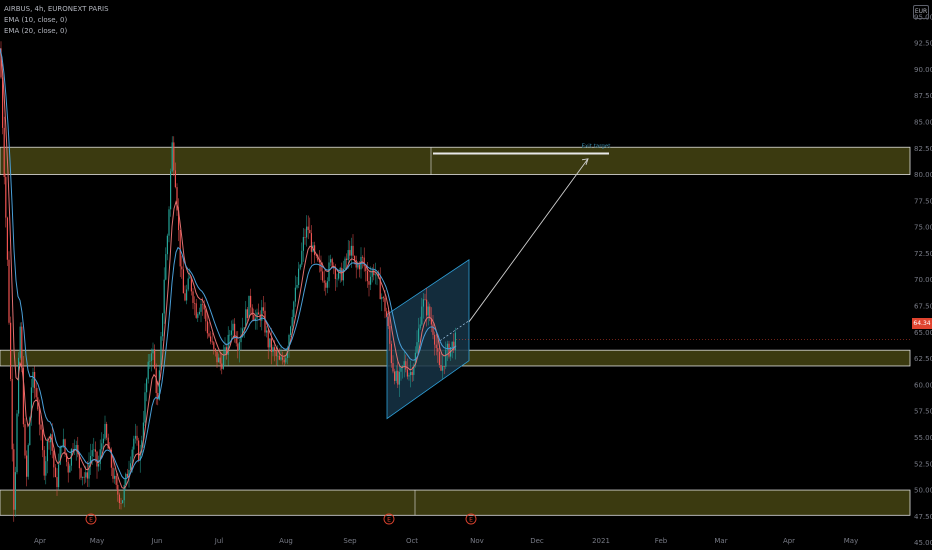 The width and height of the screenshot is (932, 550). I want to click on x-tick-label: Oct, so click(412, 541).